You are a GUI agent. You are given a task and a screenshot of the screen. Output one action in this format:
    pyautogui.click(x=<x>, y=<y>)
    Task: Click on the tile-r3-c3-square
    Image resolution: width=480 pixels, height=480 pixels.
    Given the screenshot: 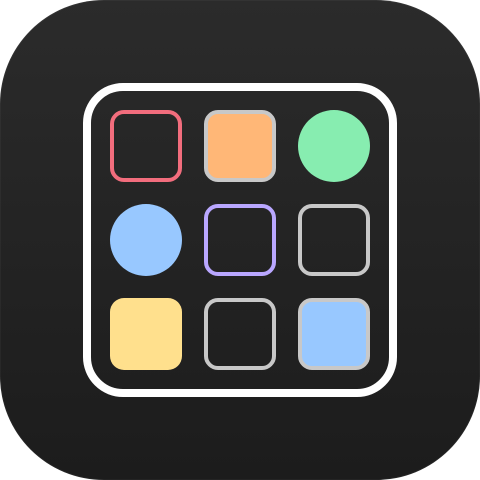 What is the action you would take?
    pyautogui.click(x=334, y=334)
    